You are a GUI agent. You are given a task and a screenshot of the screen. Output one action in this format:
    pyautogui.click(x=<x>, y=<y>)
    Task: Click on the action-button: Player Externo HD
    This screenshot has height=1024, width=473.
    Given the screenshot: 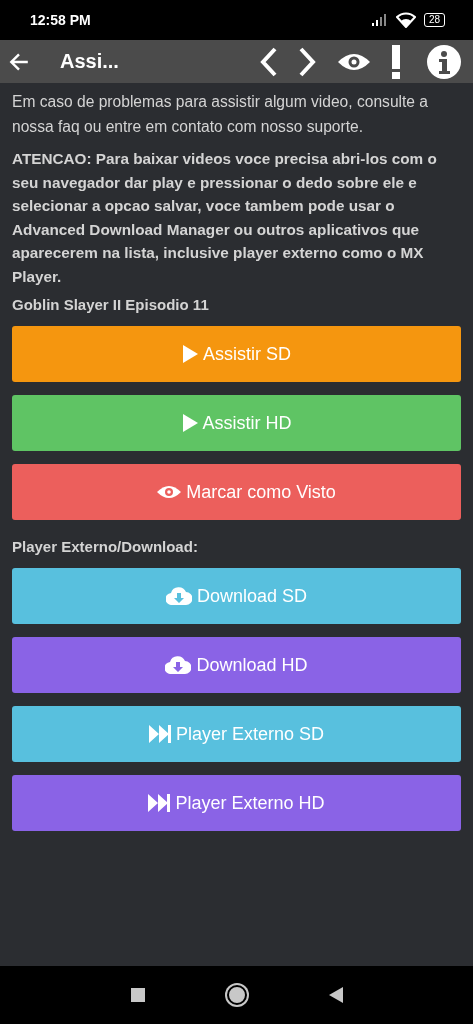 What is the action you would take?
    pyautogui.click(x=236, y=803)
    